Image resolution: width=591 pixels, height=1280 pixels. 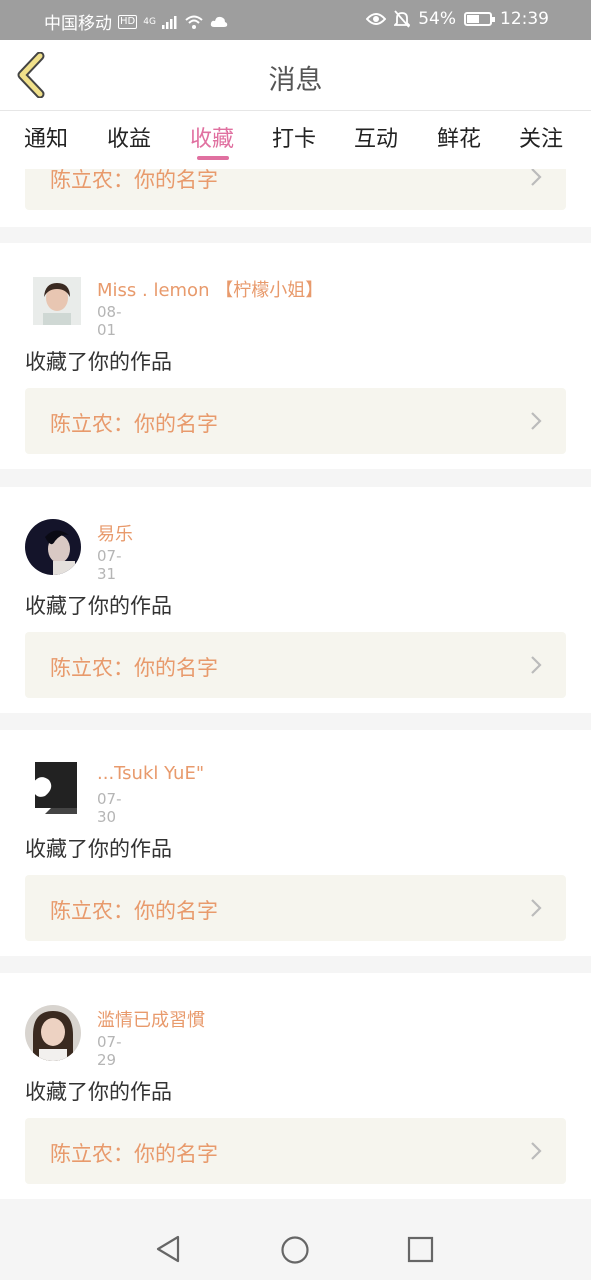 I want to click on battery-icon, so click(x=479, y=19).